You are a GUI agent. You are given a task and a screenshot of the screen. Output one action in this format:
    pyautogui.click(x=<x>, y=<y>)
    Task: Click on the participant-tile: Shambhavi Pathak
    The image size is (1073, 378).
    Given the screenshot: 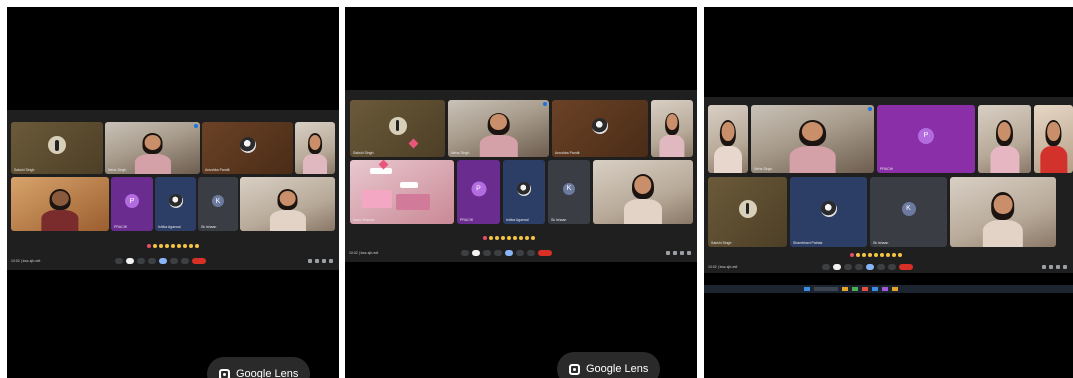 What is the action you would take?
    pyautogui.click(x=828, y=212)
    